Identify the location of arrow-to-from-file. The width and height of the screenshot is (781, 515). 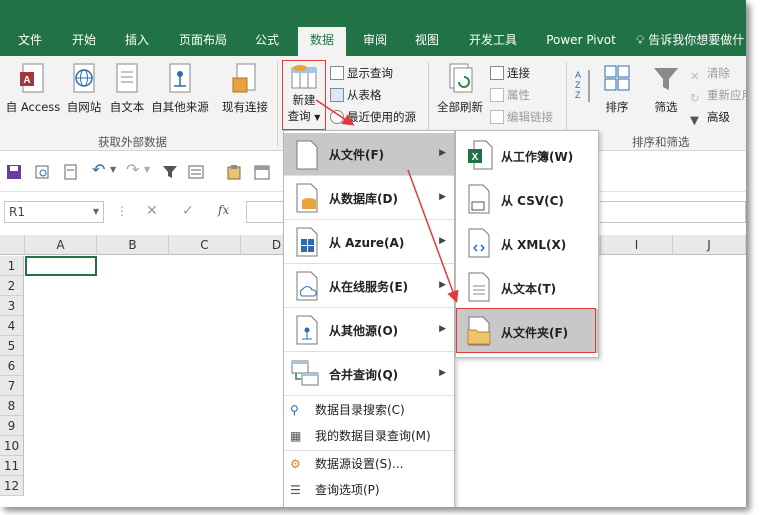
(335, 112).